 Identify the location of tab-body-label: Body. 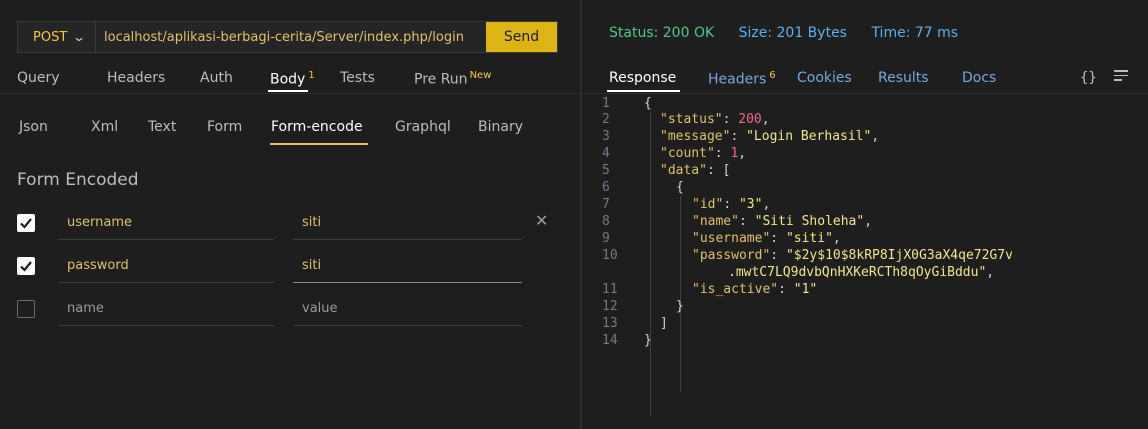
(288, 79).